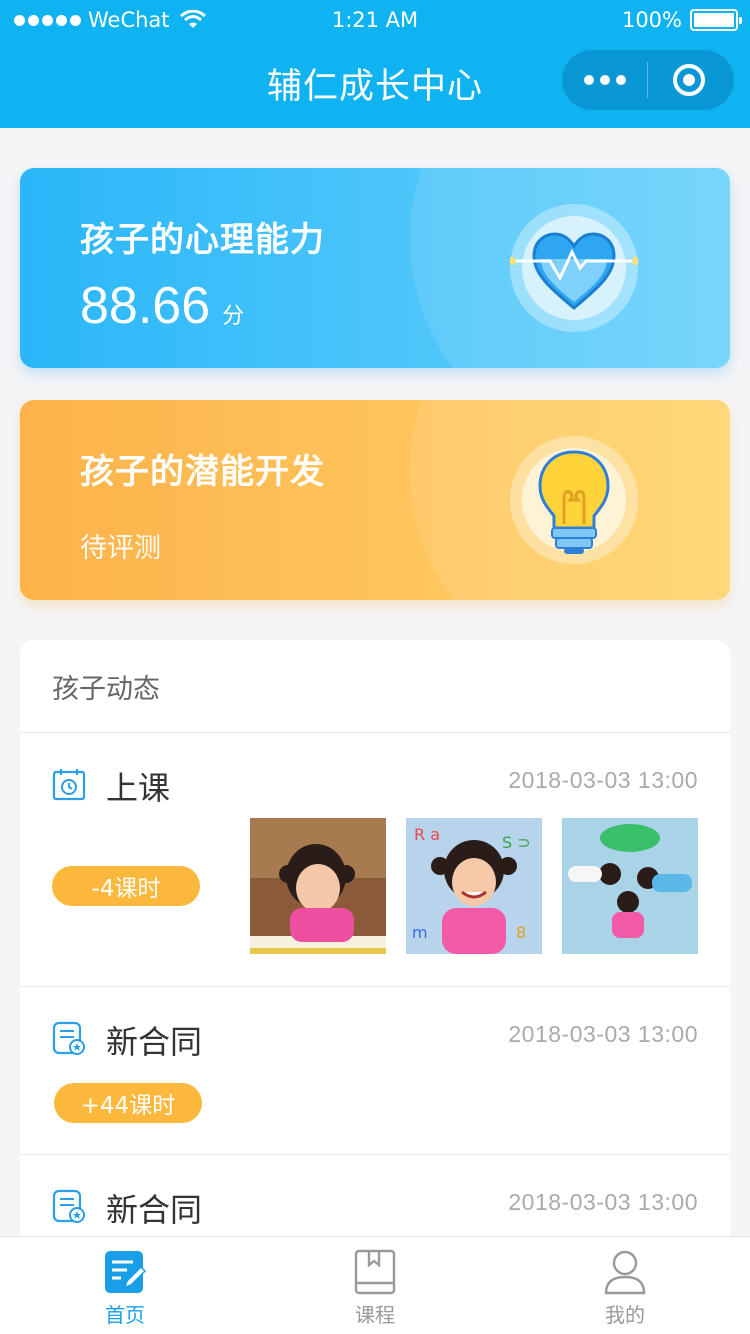 This screenshot has width=750, height=1334. What do you see at coordinates (574, 268) in the screenshot?
I see `heart-pulse-icon` at bounding box center [574, 268].